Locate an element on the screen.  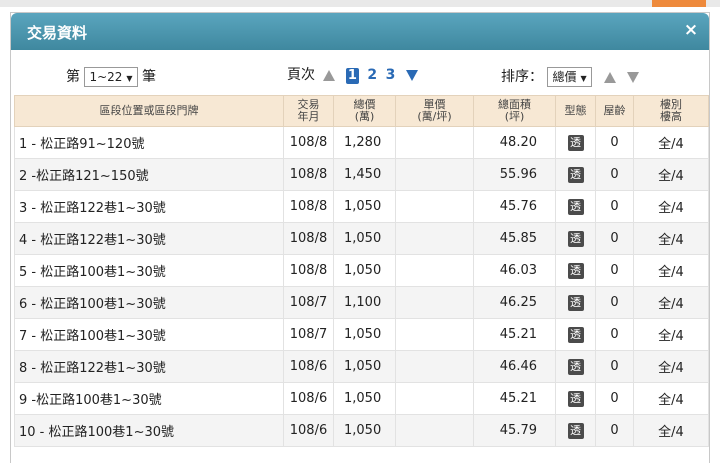
header-location: 區段位置或區段門牌 is located at coordinates (149, 111).